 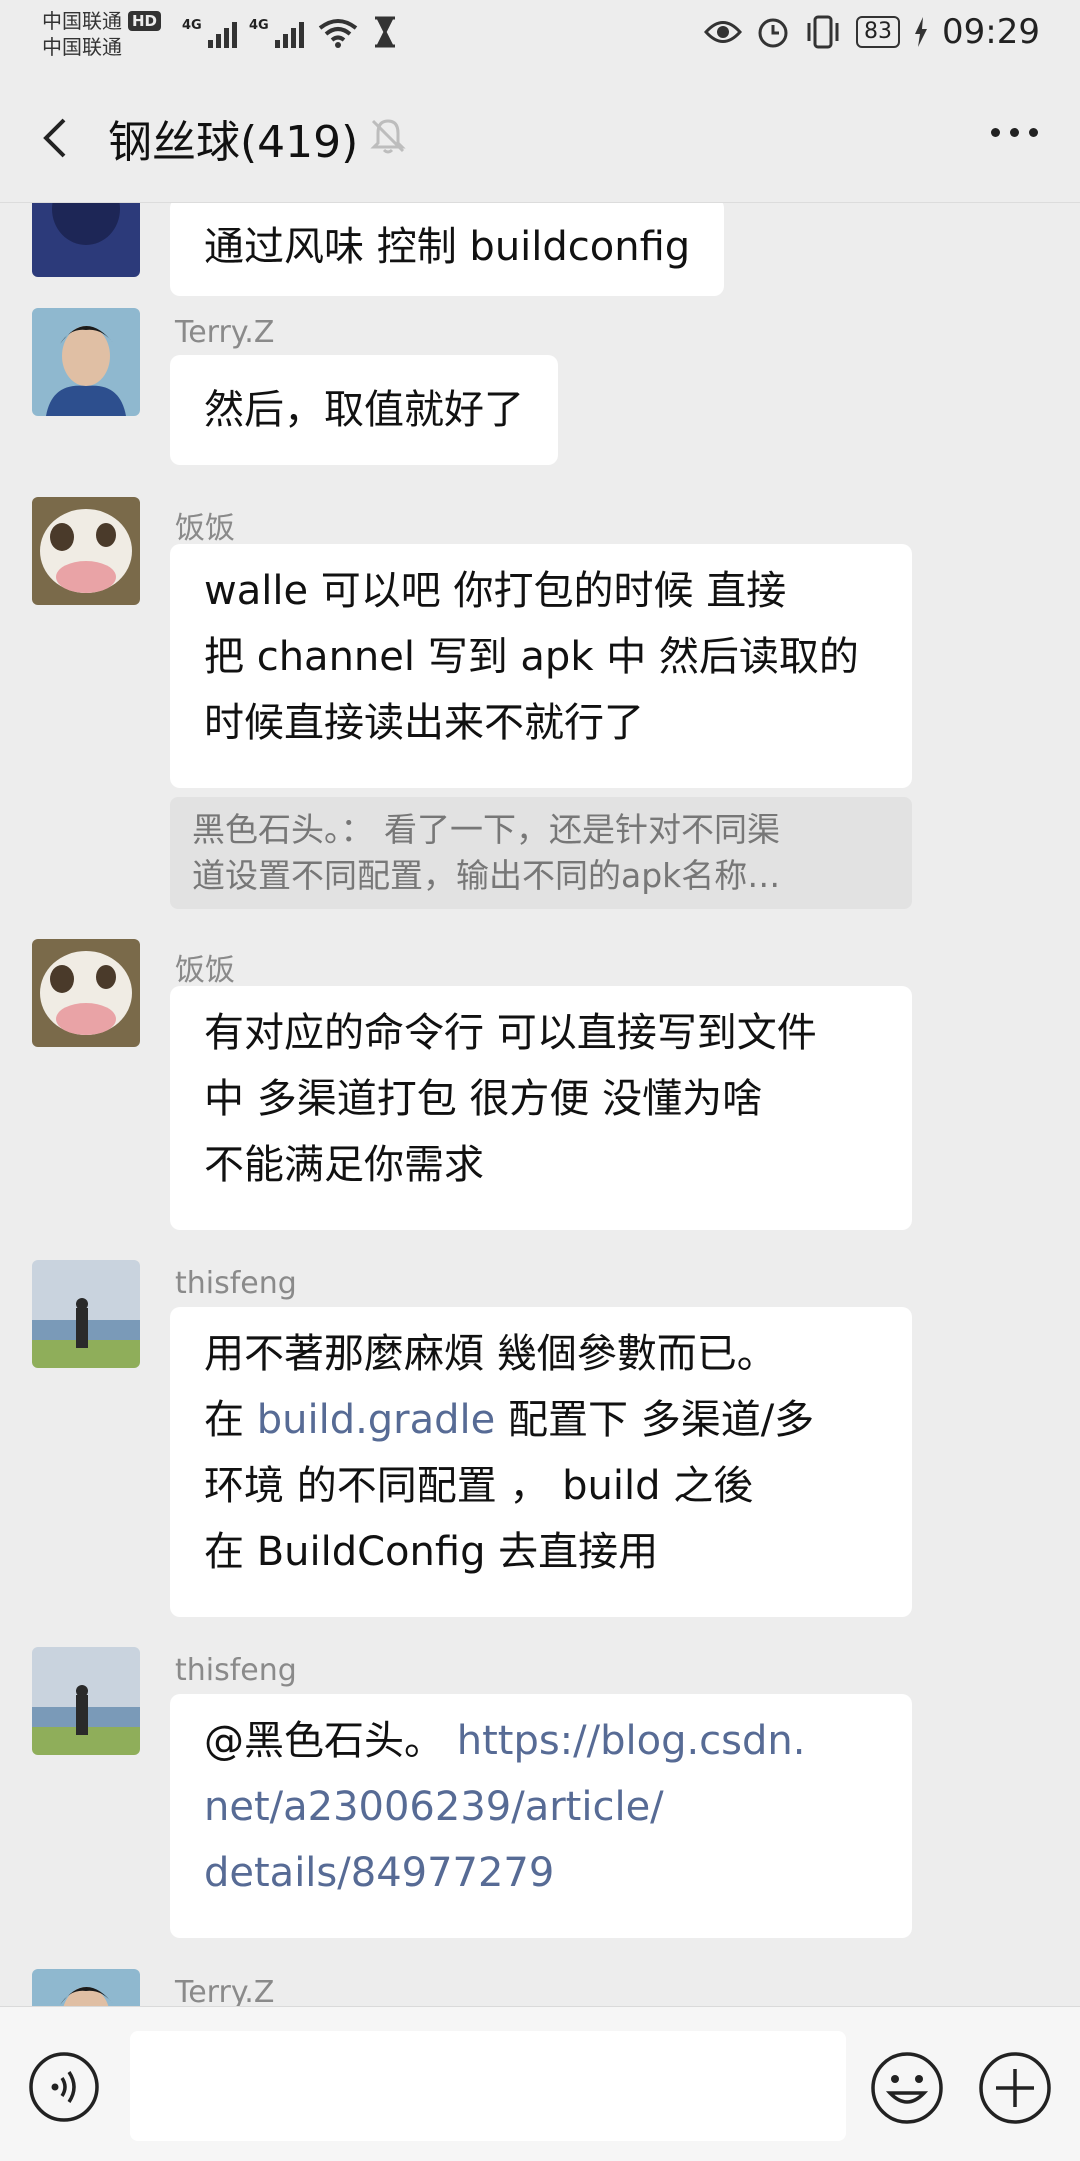 I want to click on clock: 09:29, so click(x=991, y=32).